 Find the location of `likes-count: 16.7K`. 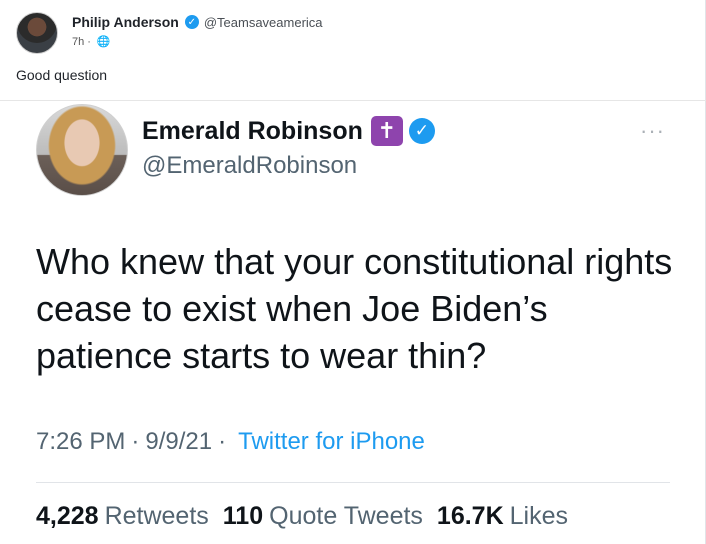

likes-count: 16.7K is located at coordinates (470, 516).